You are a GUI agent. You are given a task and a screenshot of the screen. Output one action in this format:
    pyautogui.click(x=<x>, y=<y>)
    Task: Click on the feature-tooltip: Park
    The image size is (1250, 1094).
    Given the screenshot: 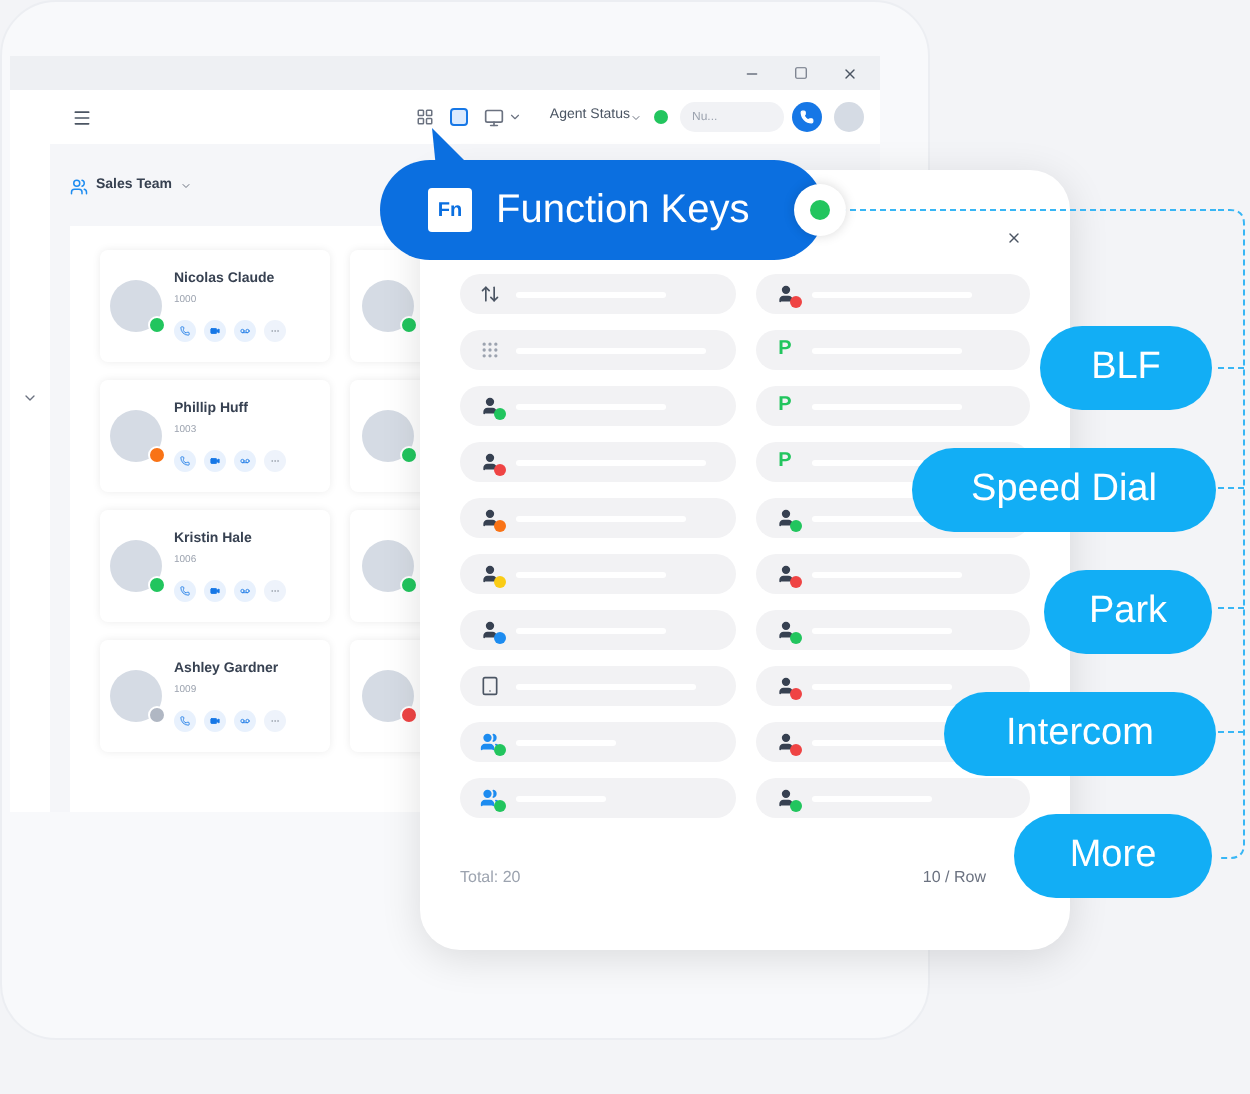 What is the action you would take?
    pyautogui.click(x=1128, y=612)
    